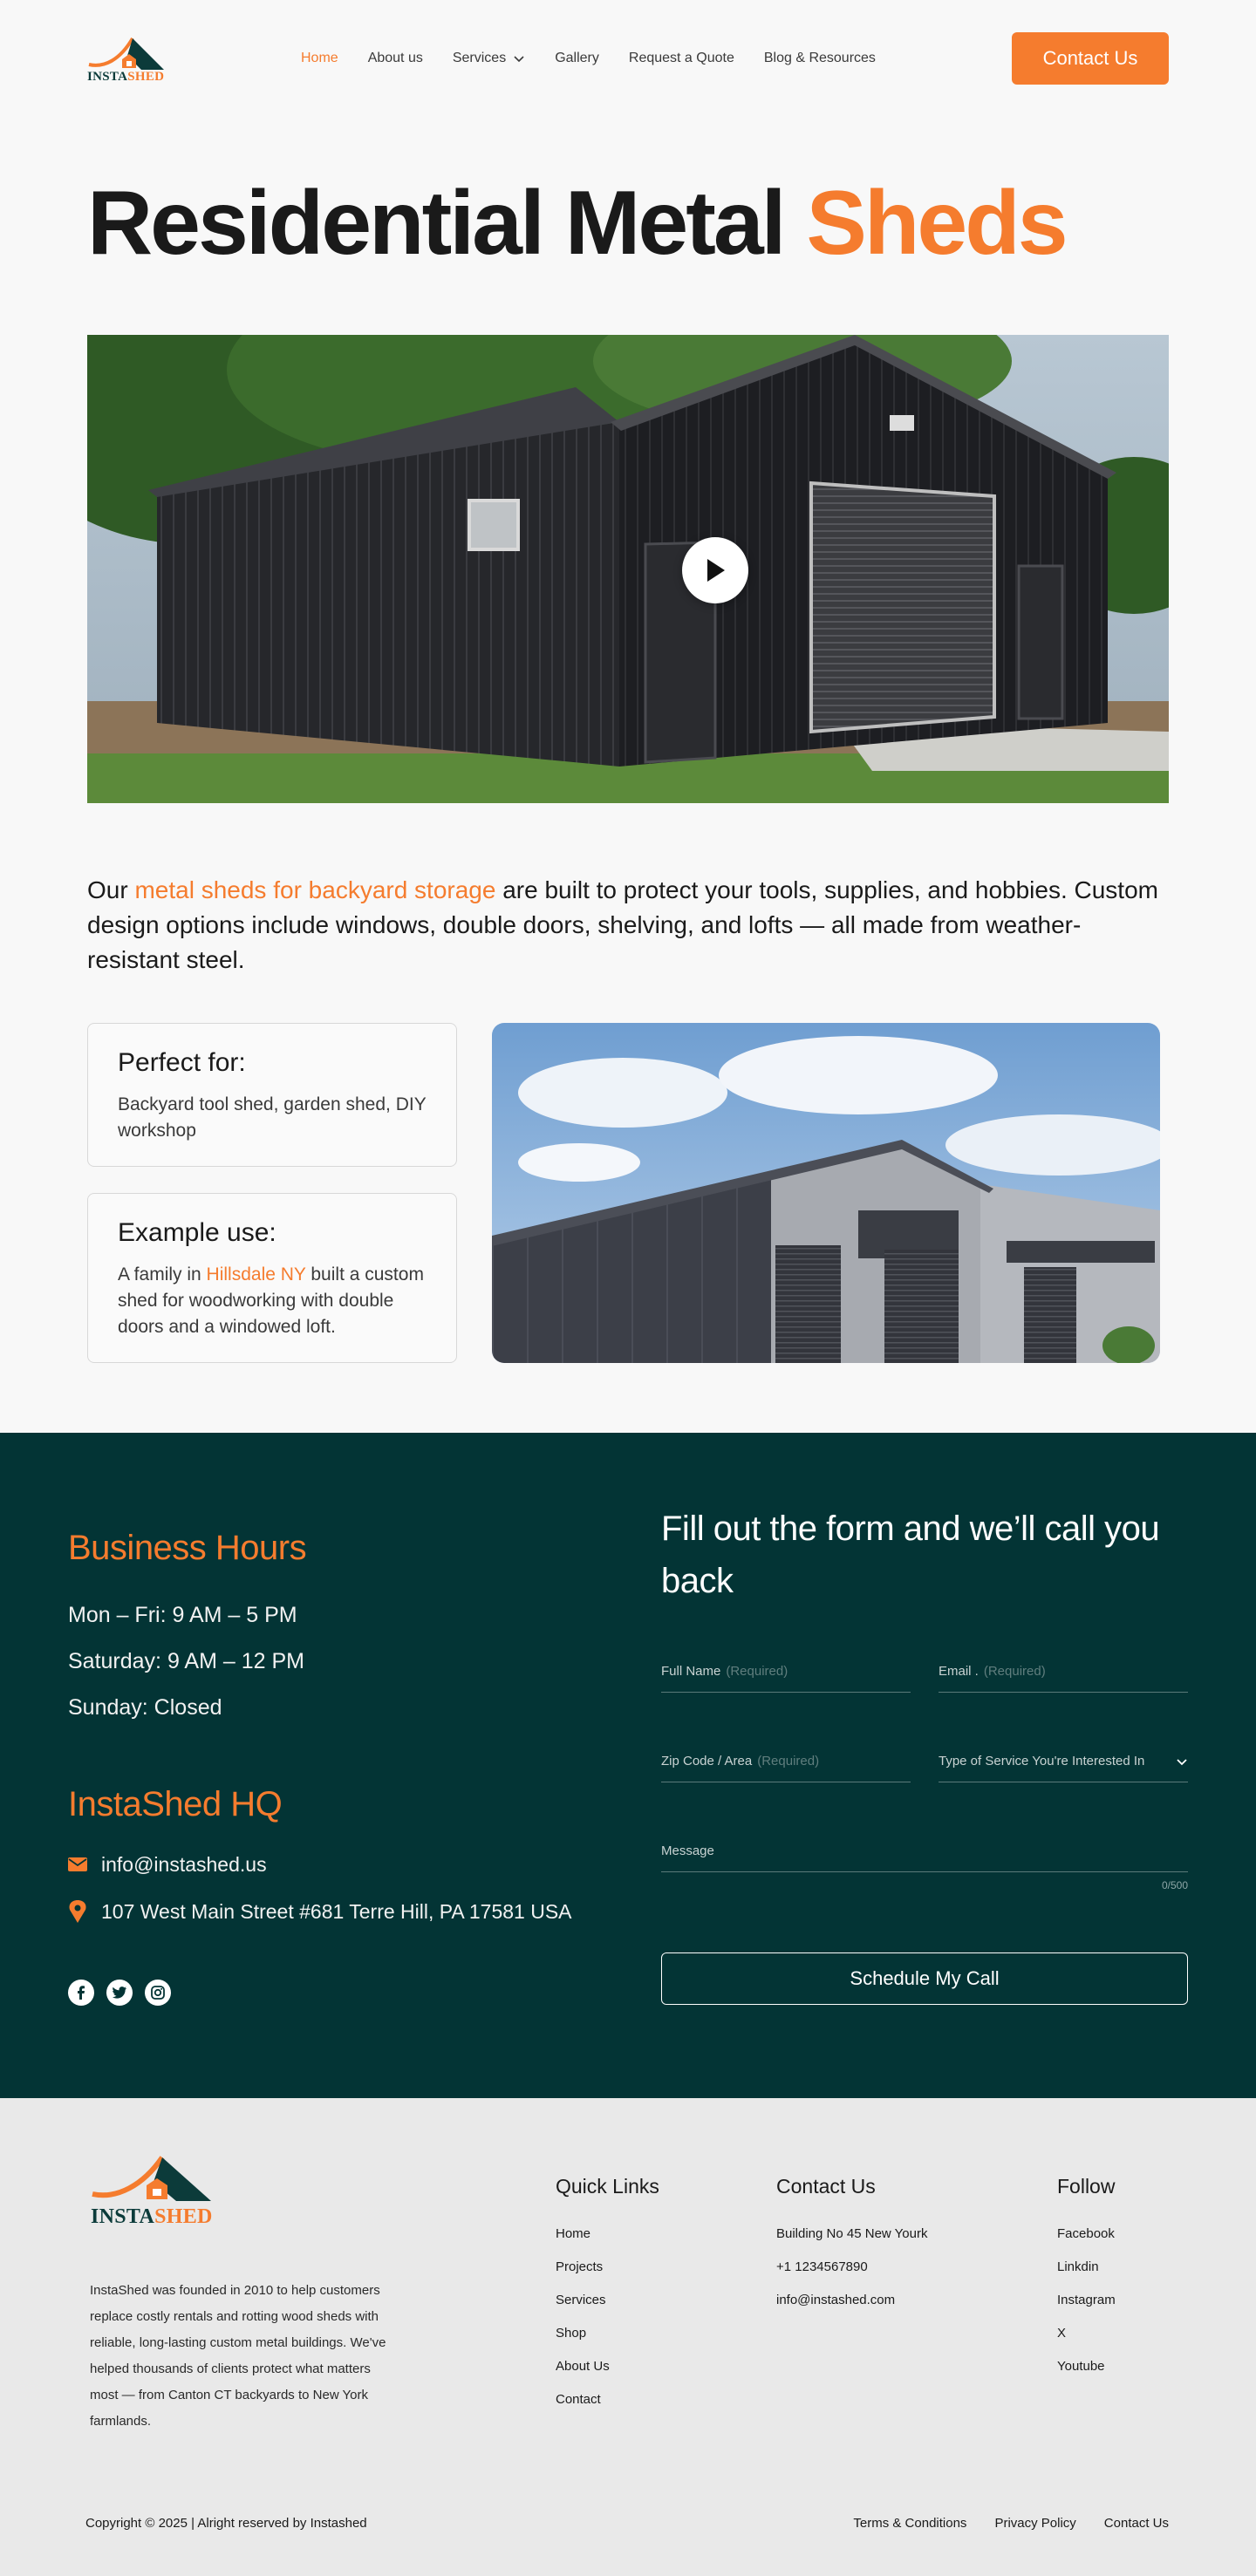 This screenshot has width=1256, height=2576. What do you see at coordinates (607, 2334) in the screenshot?
I see `footer-link-shop: Shop` at bounding box center [607, 2334].